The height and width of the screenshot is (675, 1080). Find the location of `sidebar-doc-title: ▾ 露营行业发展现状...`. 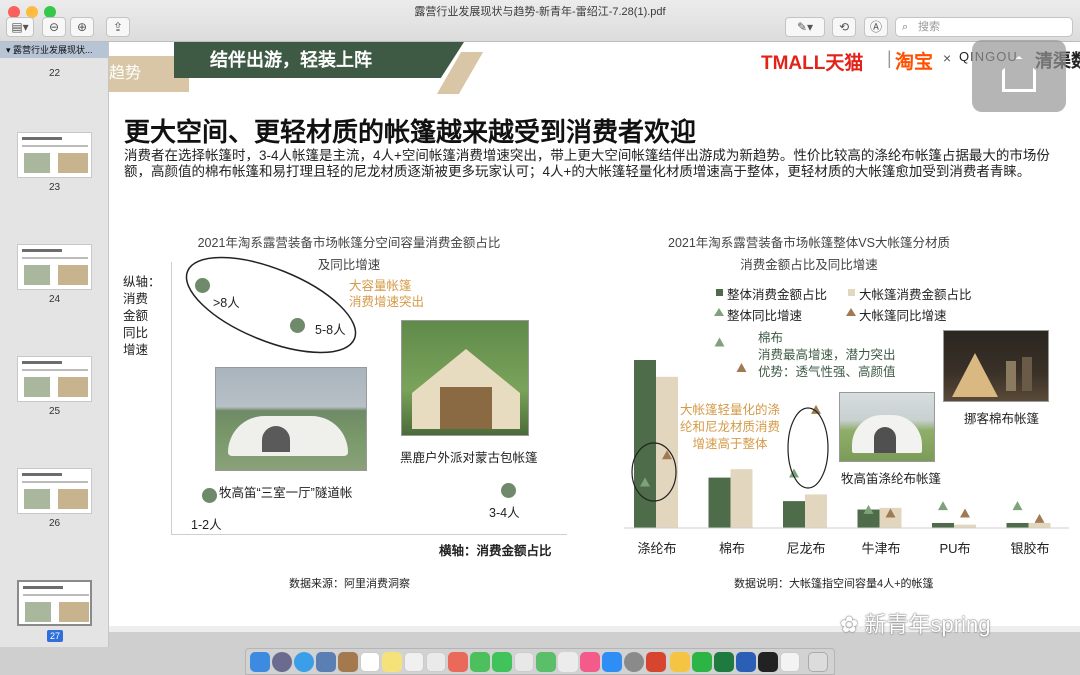

sidebar-doc-title: ▾ 露营行业发展现状... is located at coordinates (54, 50).